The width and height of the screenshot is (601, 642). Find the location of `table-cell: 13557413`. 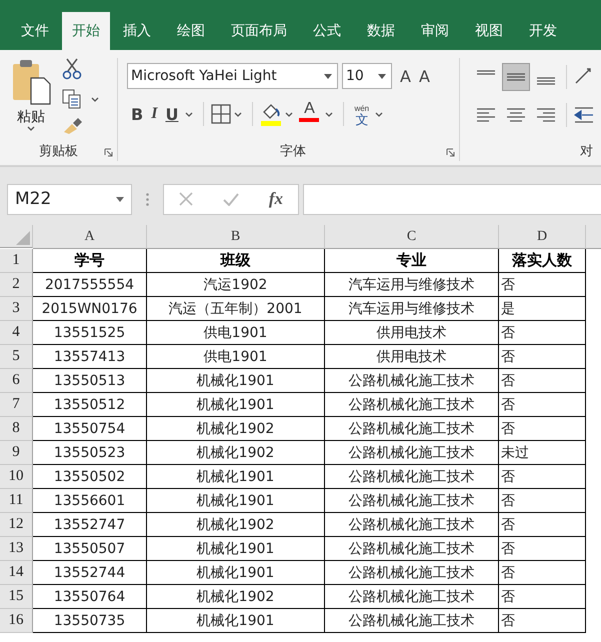

table-cell: 13557413 is located at coordinates (90, 357).